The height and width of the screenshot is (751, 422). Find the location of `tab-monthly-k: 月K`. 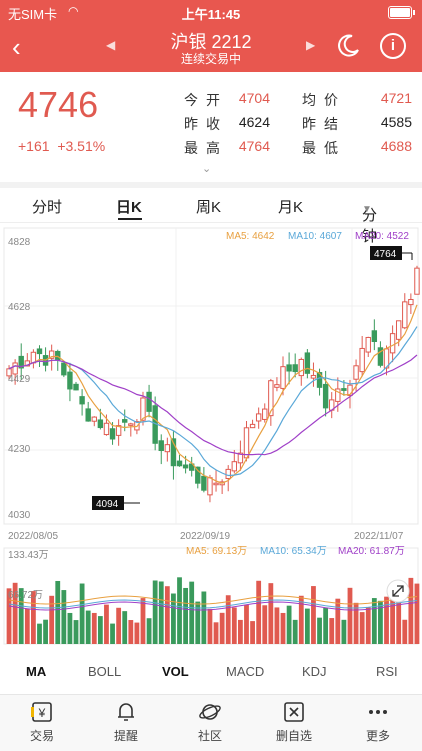

tab-monthly-k: 月K is located at coordinates (290, 206).